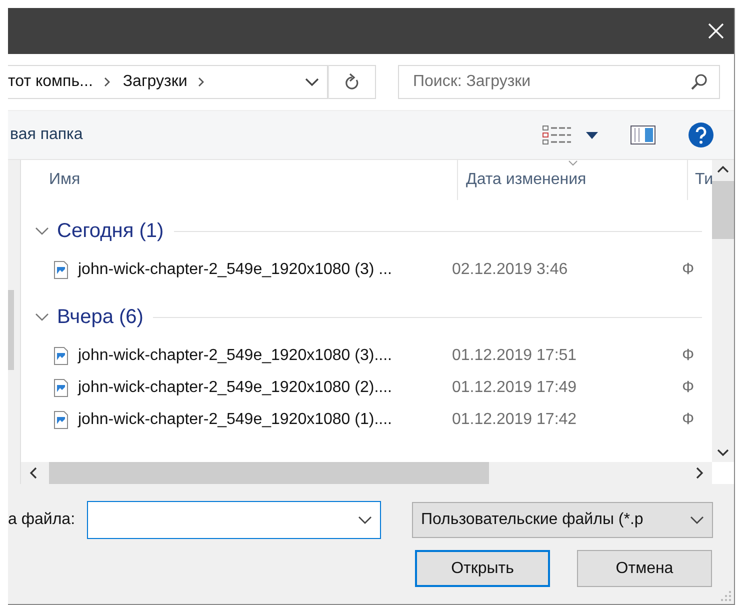 Image resolution: width=743 pixels, height=605 pixels. What do you see at coordinates (155, 82) in the screenshot?
I see `breadcrumb: Загрузки` at bounding box center [155, 82].